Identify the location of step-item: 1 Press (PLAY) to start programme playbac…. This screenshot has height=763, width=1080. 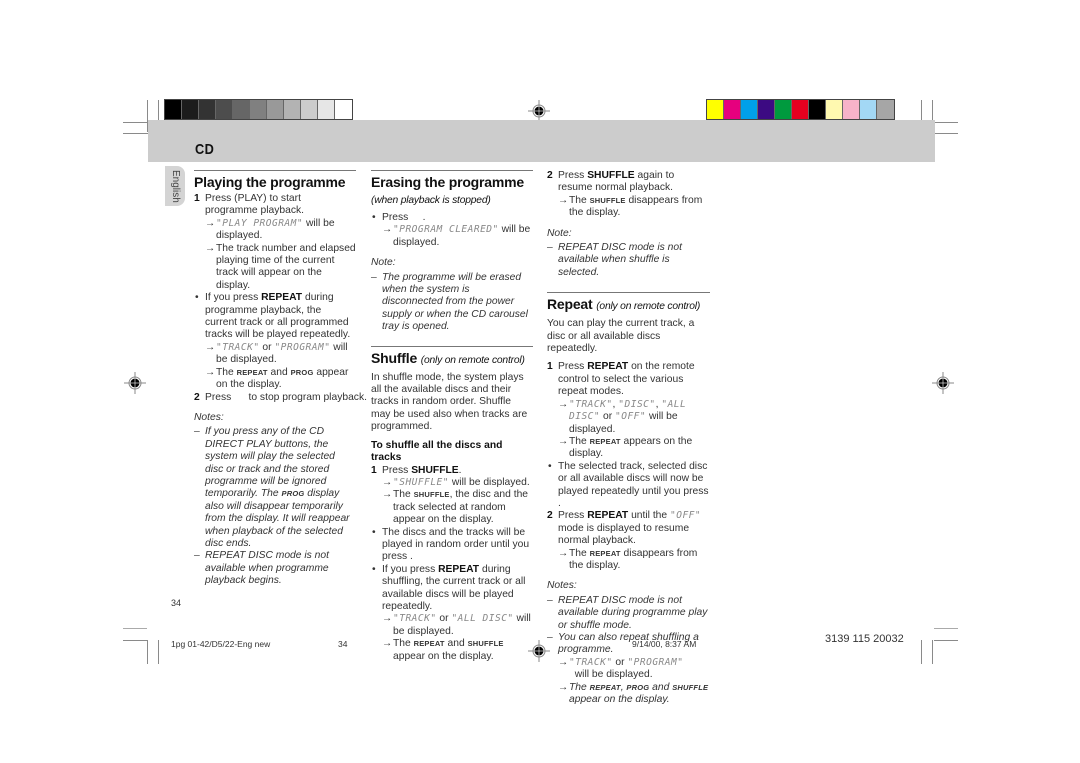
(249, 205).